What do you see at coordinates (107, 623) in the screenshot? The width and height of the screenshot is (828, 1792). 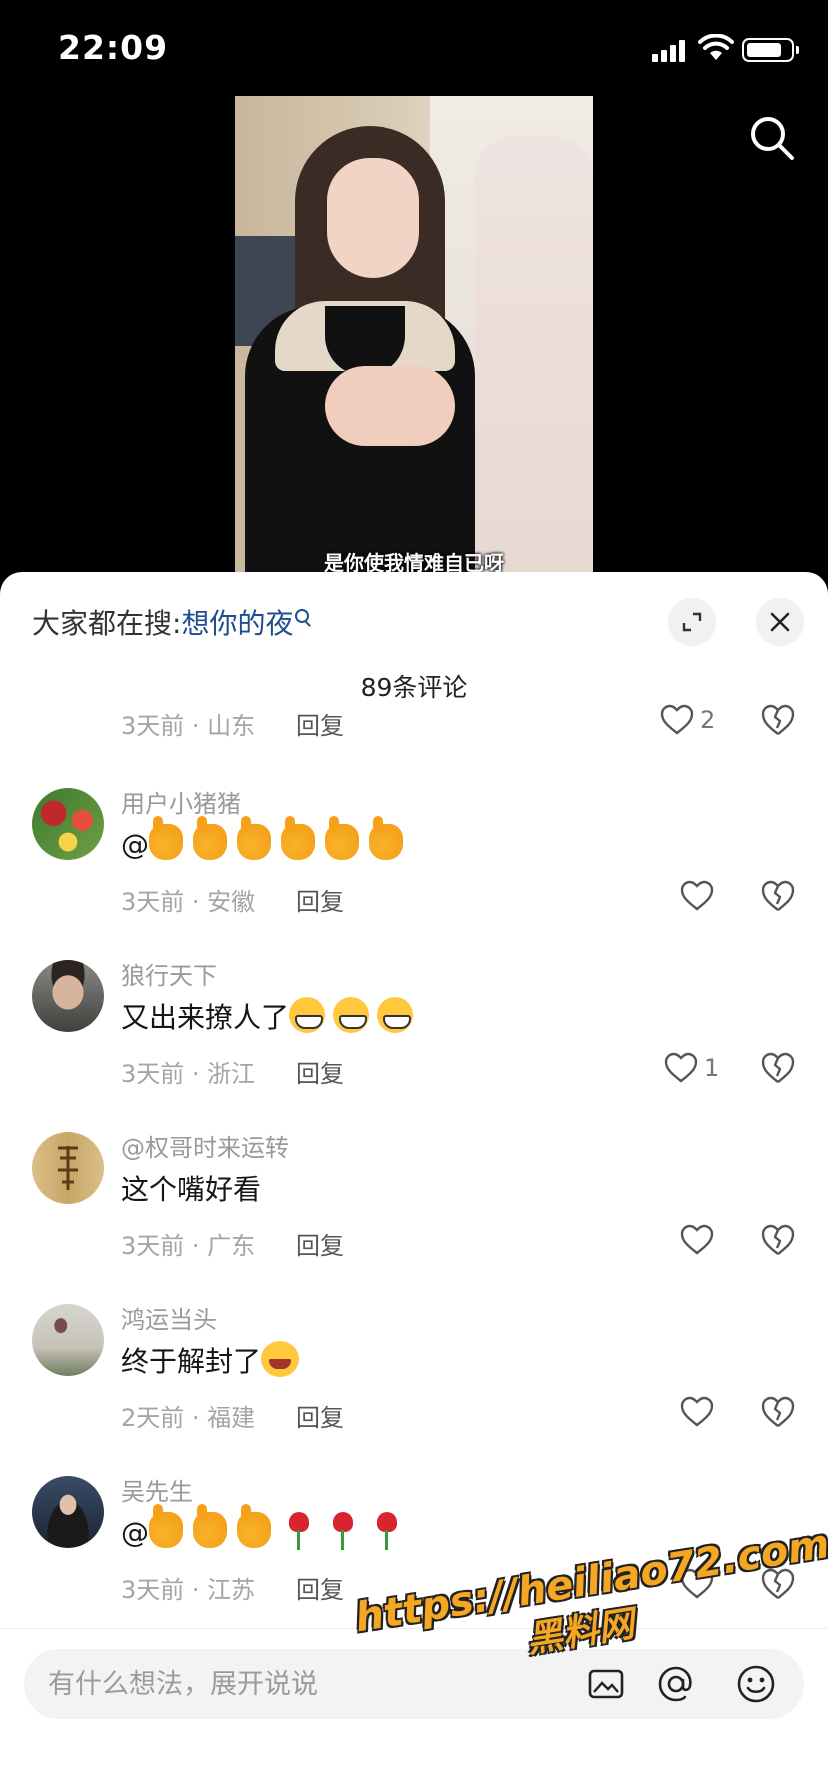 I see `trending-prefix: 大家都在搜:` at bounding box center [107, 623].